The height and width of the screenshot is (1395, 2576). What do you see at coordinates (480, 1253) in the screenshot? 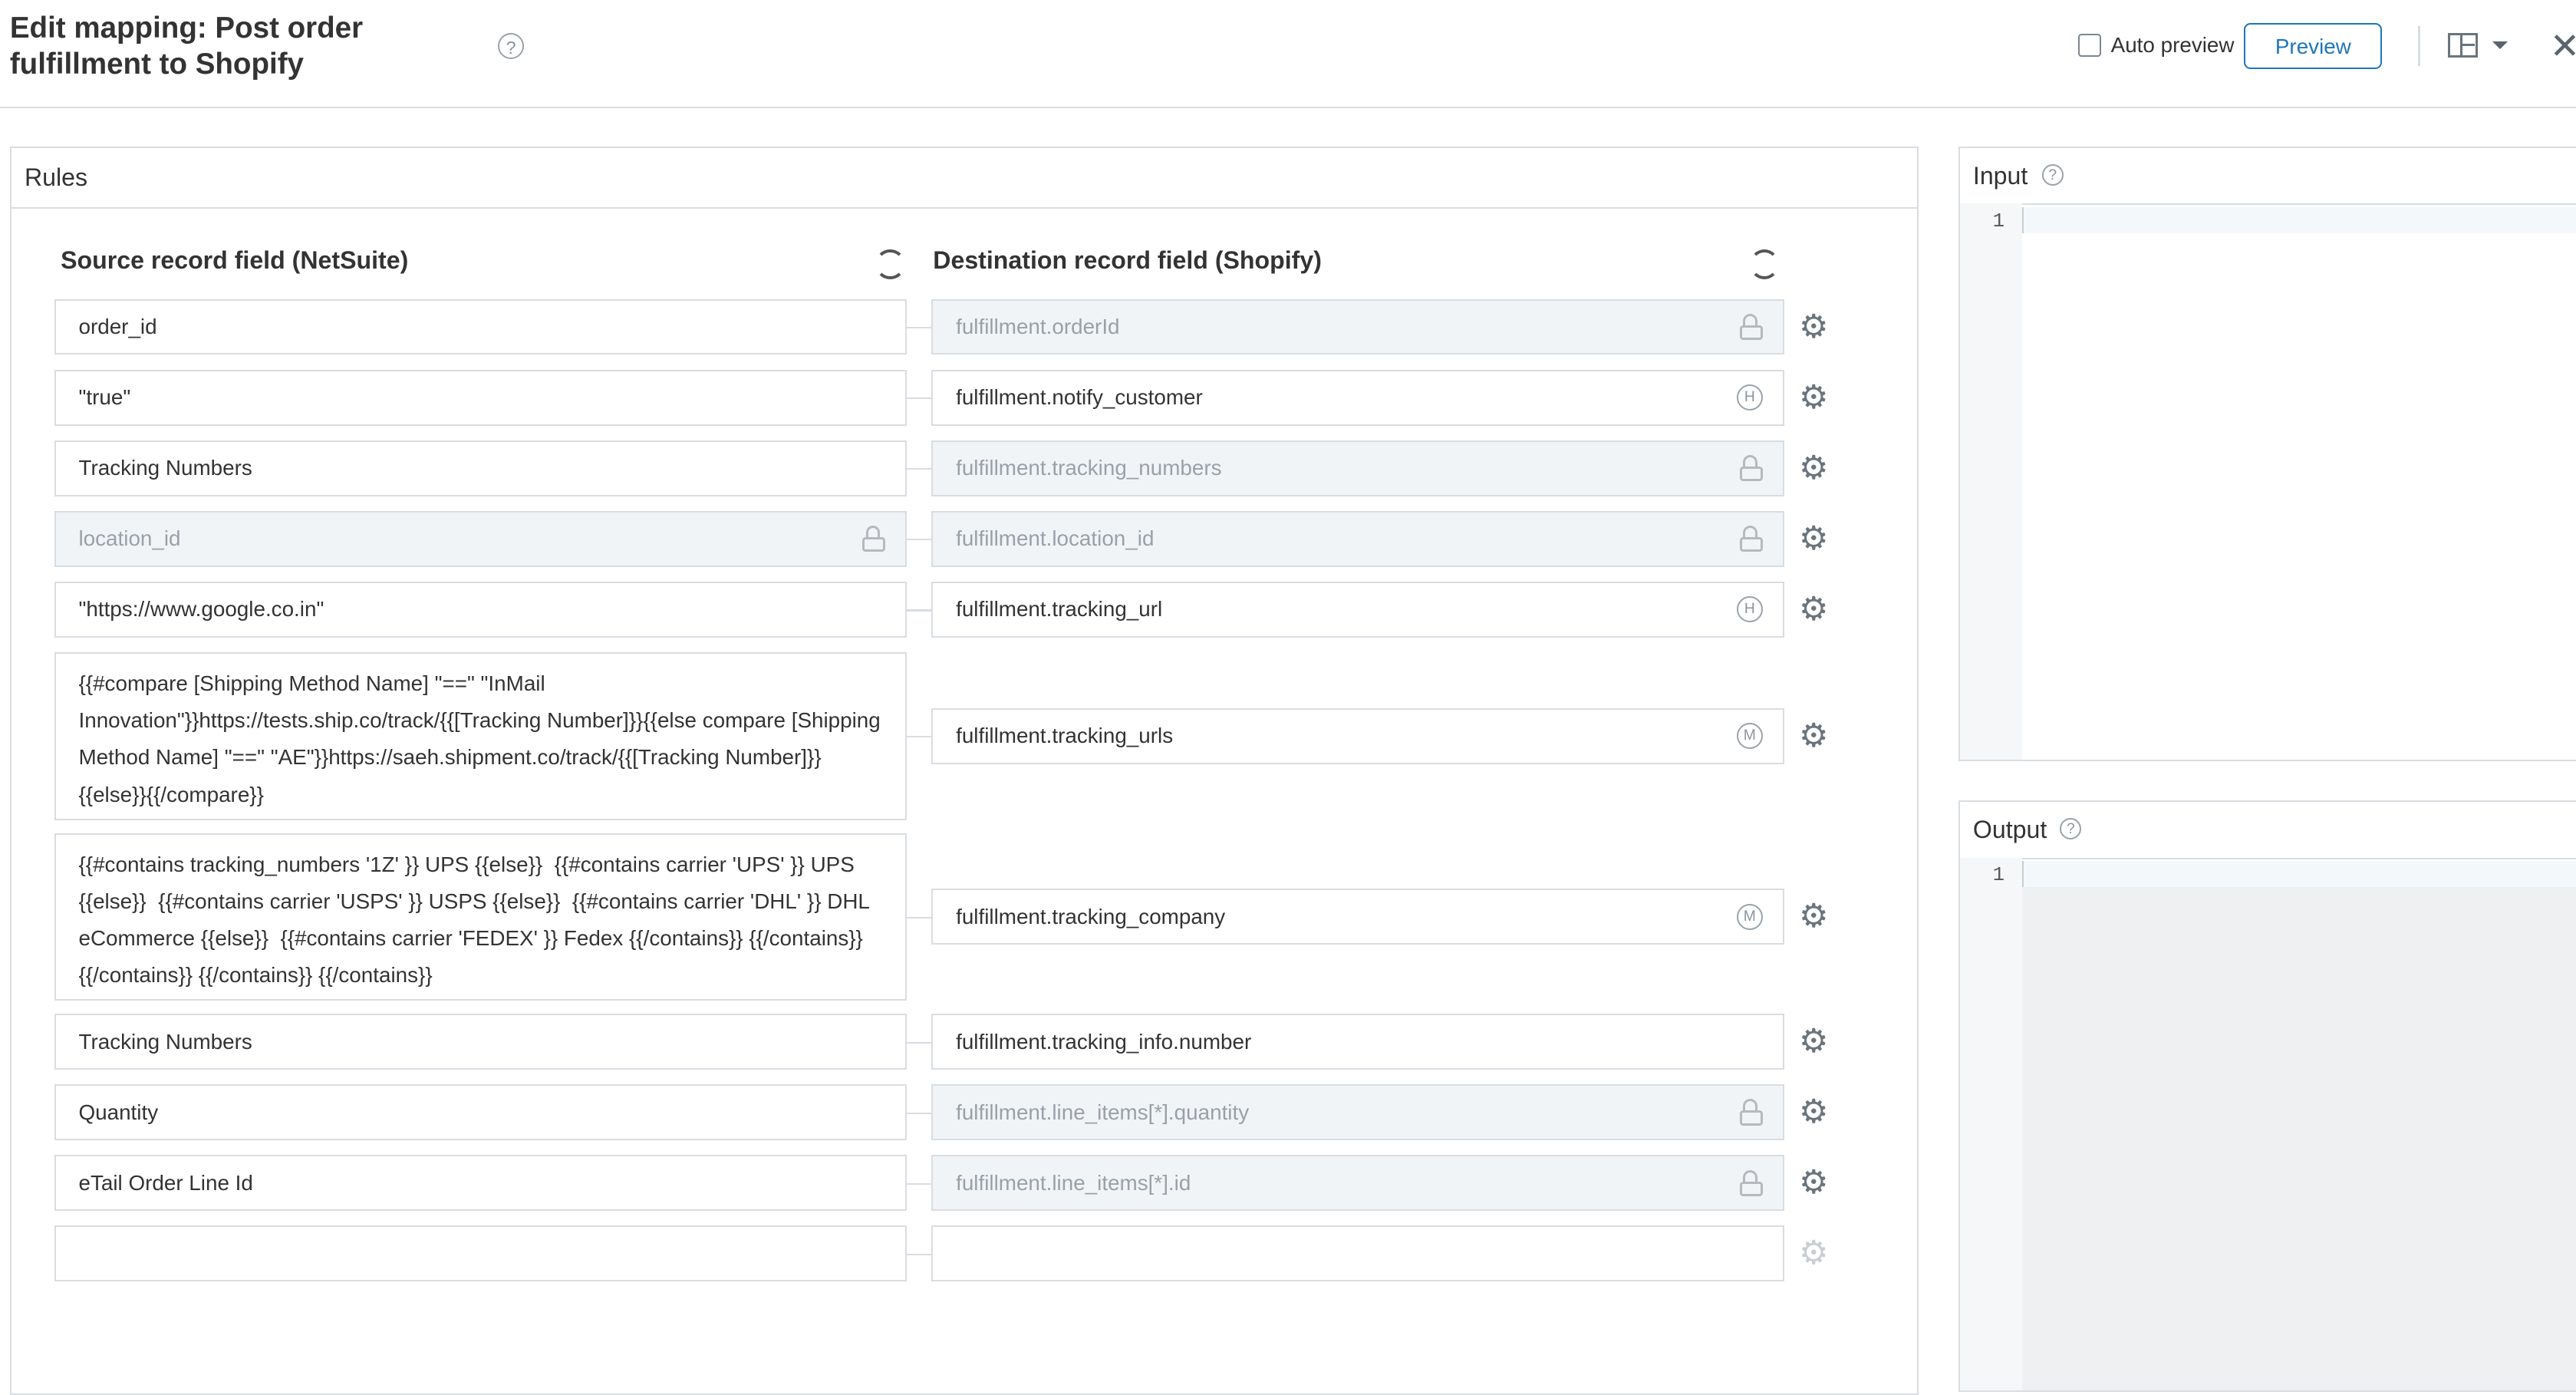
I see `source-field-input` at bounding box center [480, 1253].